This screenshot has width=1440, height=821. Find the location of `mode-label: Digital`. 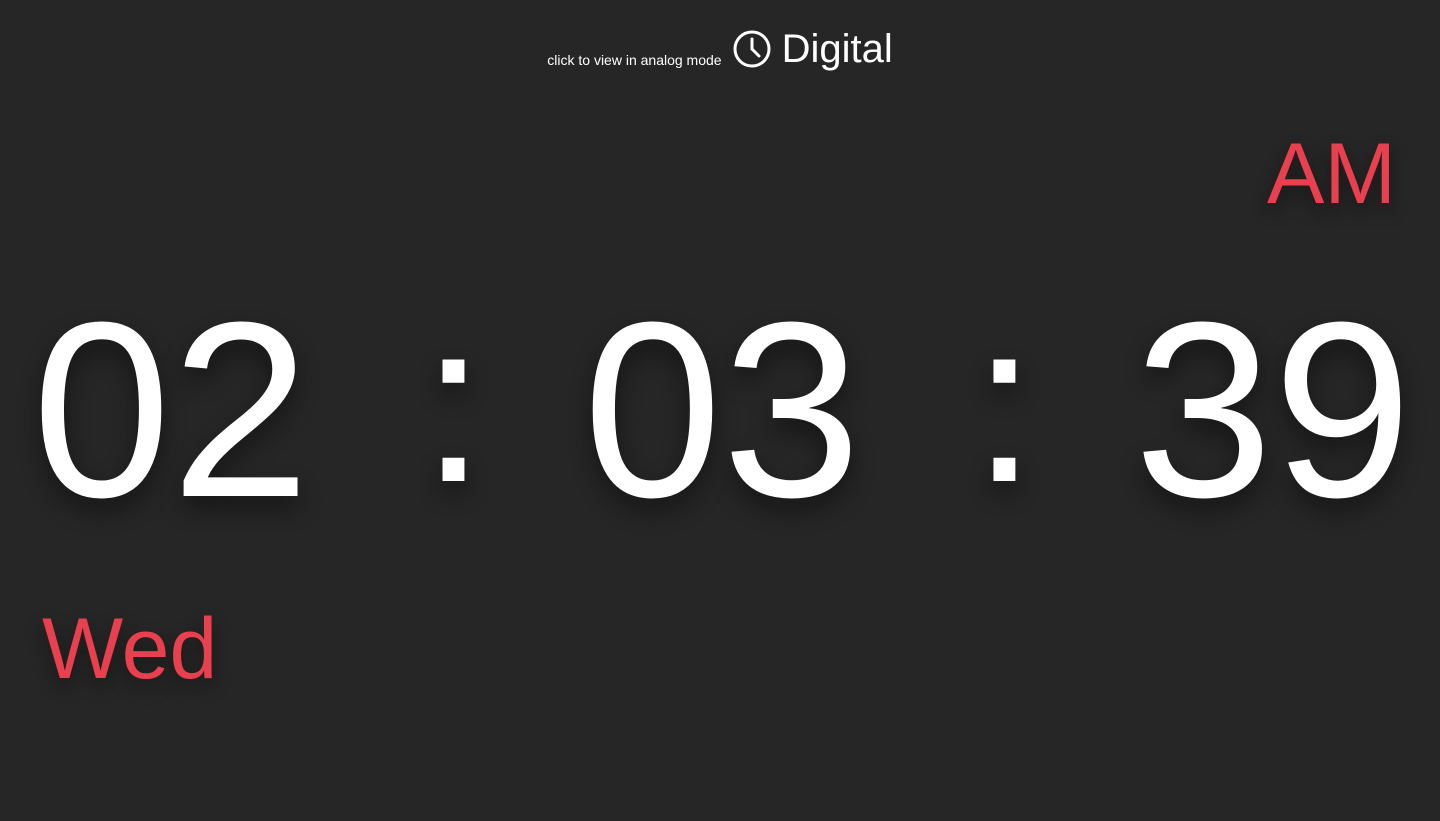

mode-label: Digital is located at coordinates (837, 49).